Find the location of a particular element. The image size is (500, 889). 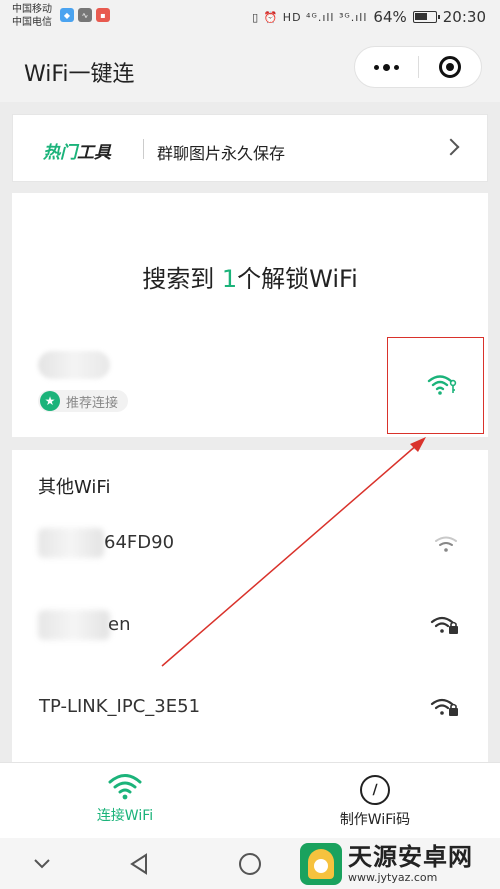

tab-connect-wifi: 连接WiFi is located at coordinates (125, 798).